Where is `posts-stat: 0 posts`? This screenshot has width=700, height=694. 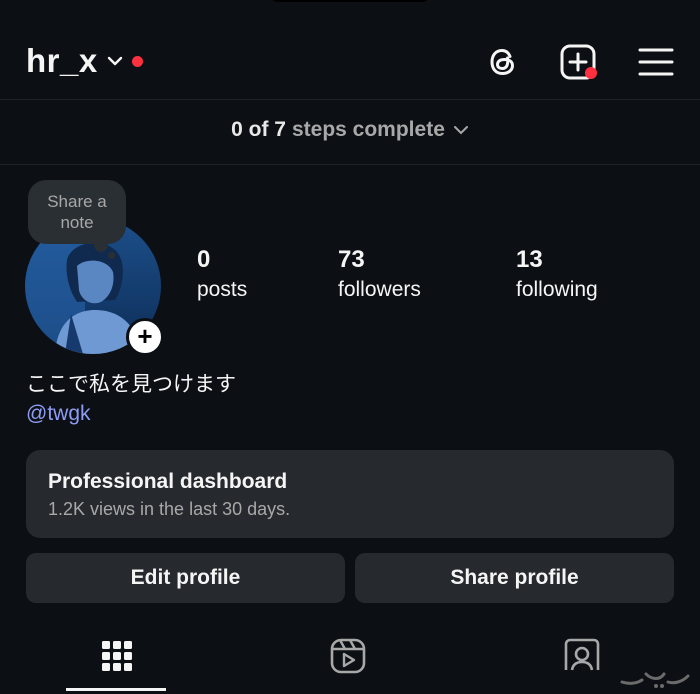 posts-stat: 0 posts is located at coordinates (222, 275).